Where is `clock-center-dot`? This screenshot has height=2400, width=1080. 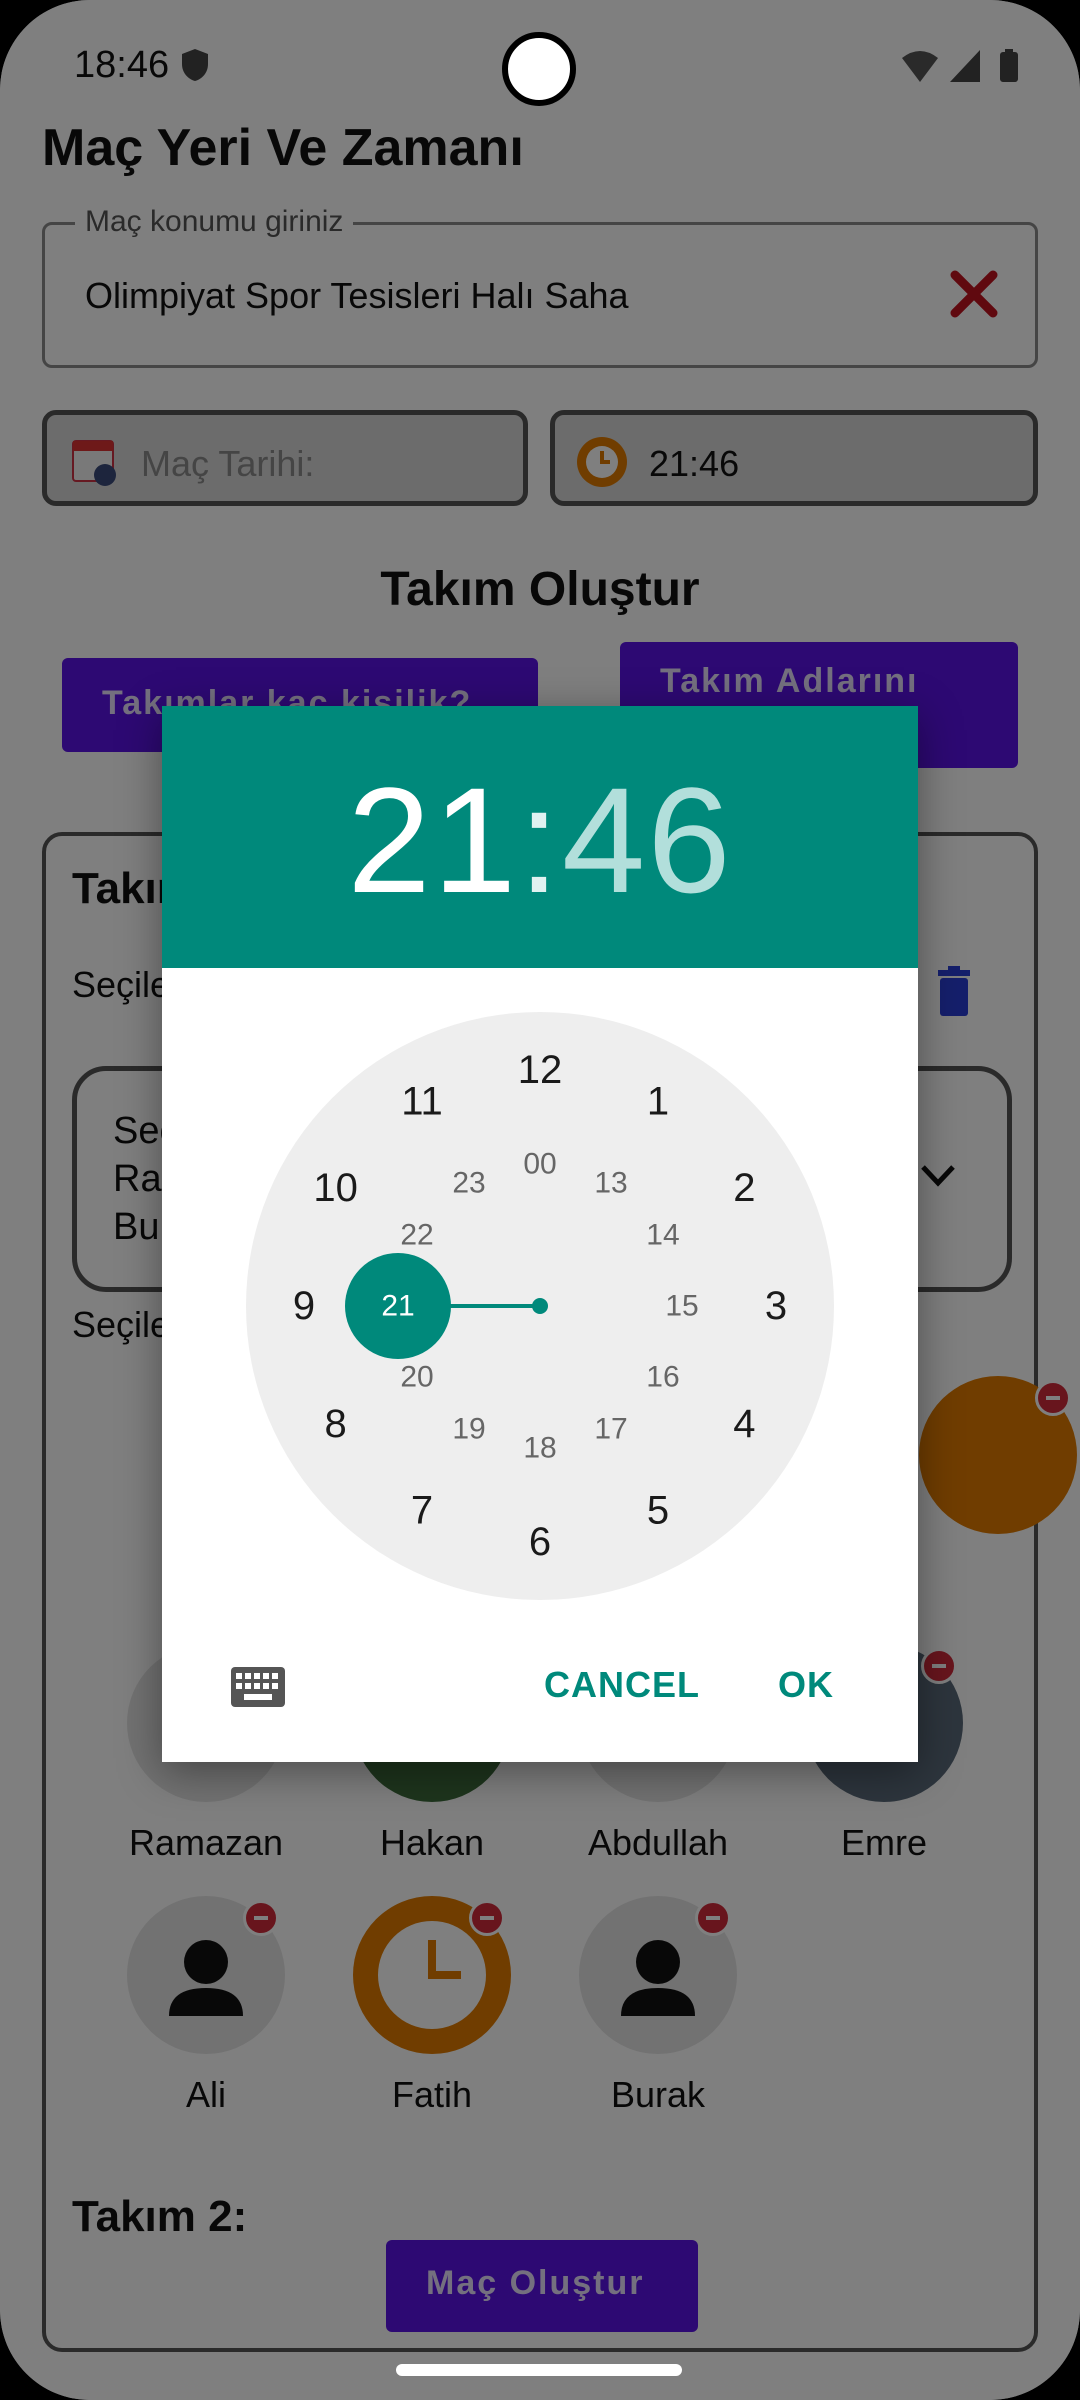 clock-center-dot is located at coordinates (540, 1306).